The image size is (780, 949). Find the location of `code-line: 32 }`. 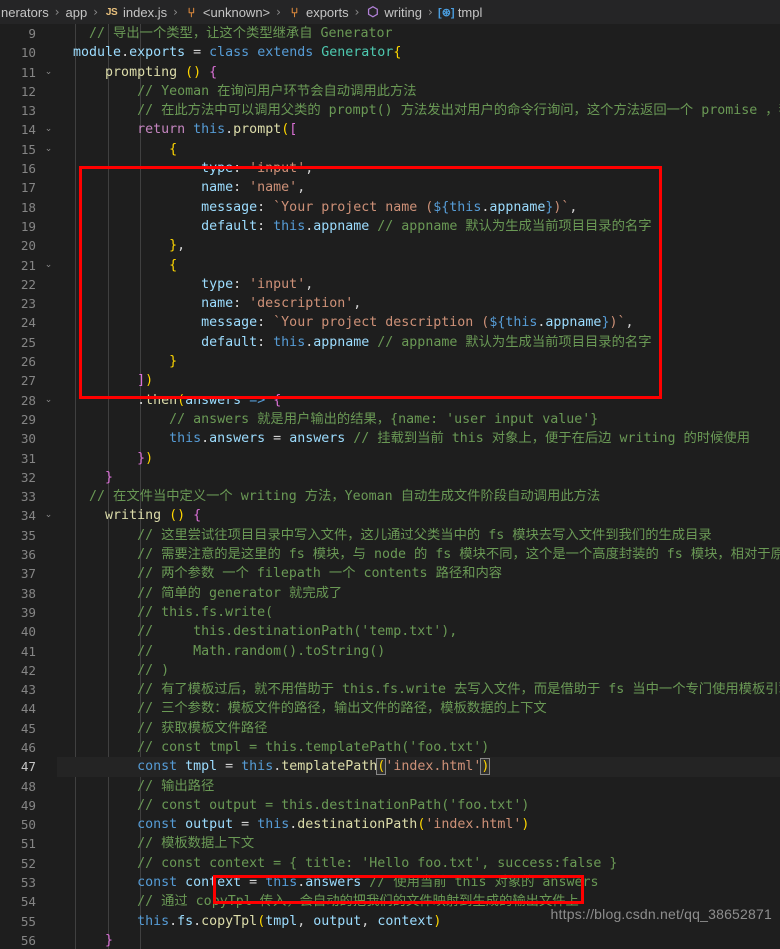

code-line: 32 } is located at coordinates (390, 477).